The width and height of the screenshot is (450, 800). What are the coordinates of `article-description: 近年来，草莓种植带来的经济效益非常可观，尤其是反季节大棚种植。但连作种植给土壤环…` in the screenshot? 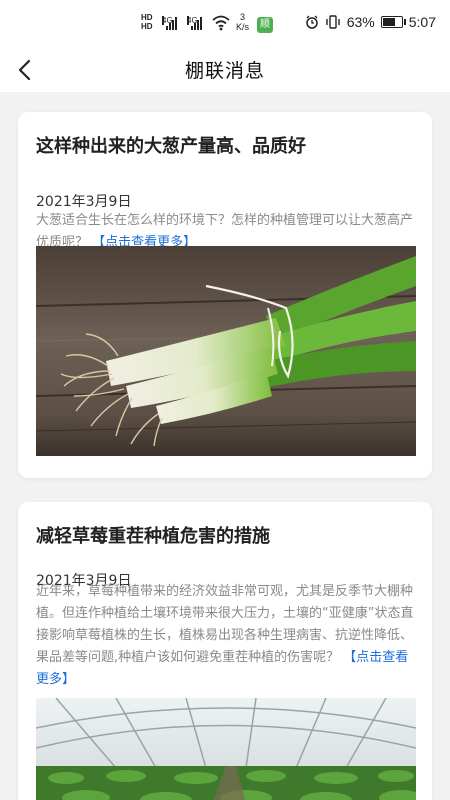 It's located at (227, 636).